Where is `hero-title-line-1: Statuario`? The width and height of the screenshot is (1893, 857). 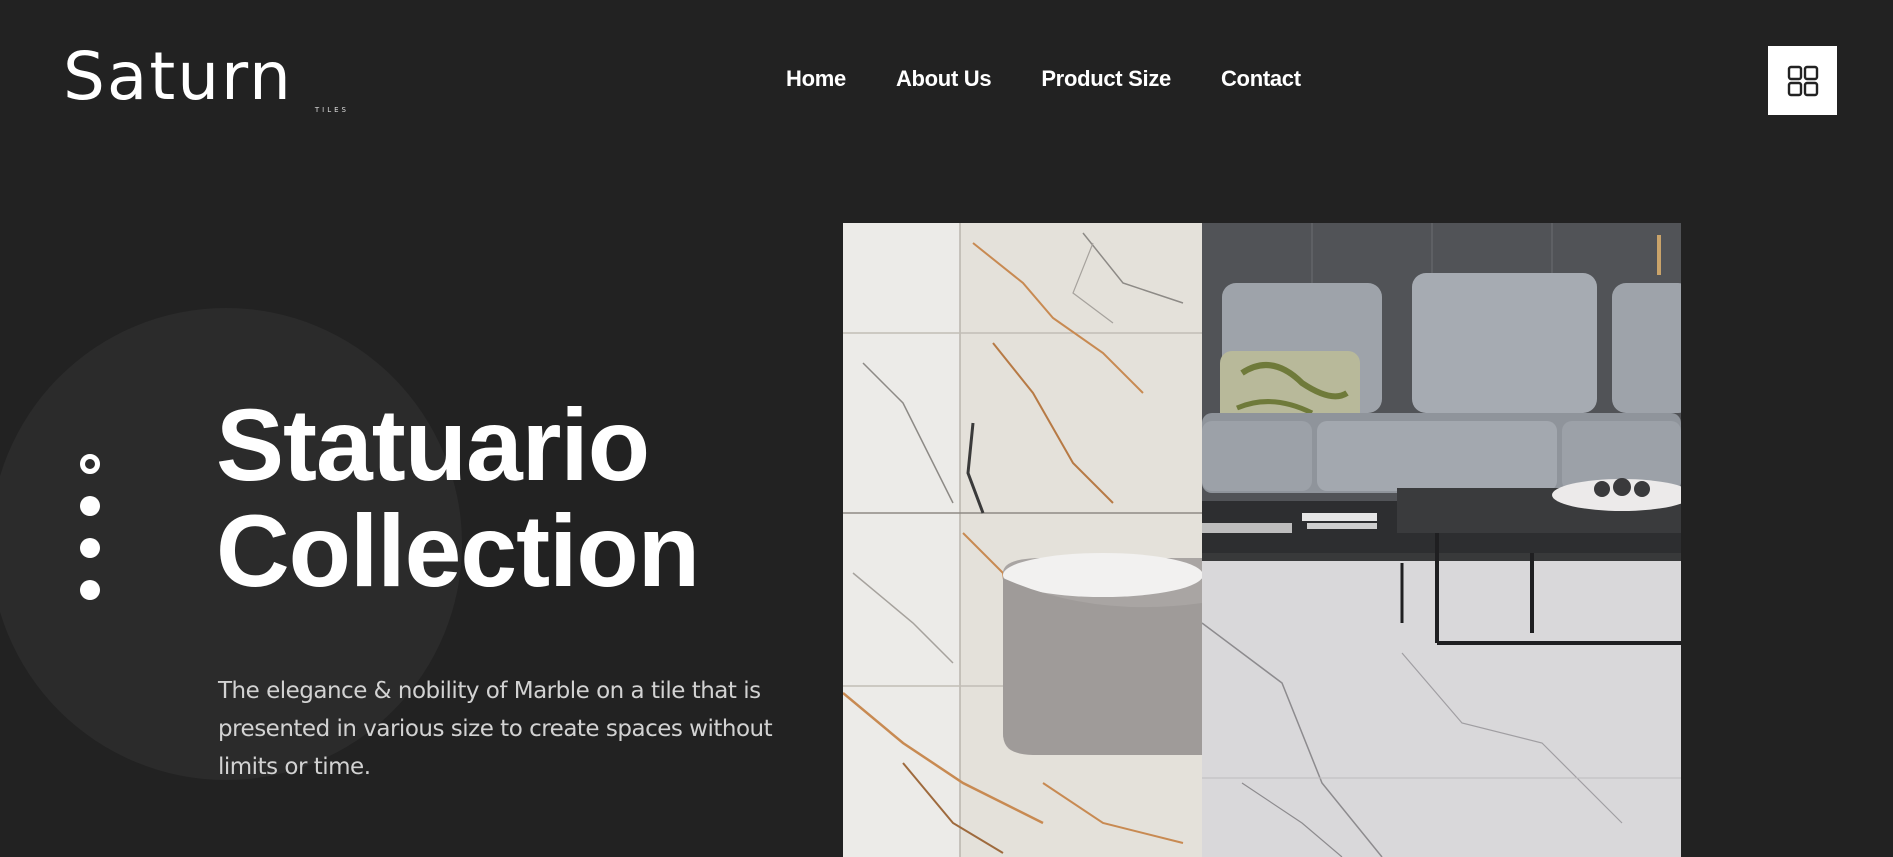
hero-title-line-1: Statuario is located at coordinates (433, 445).